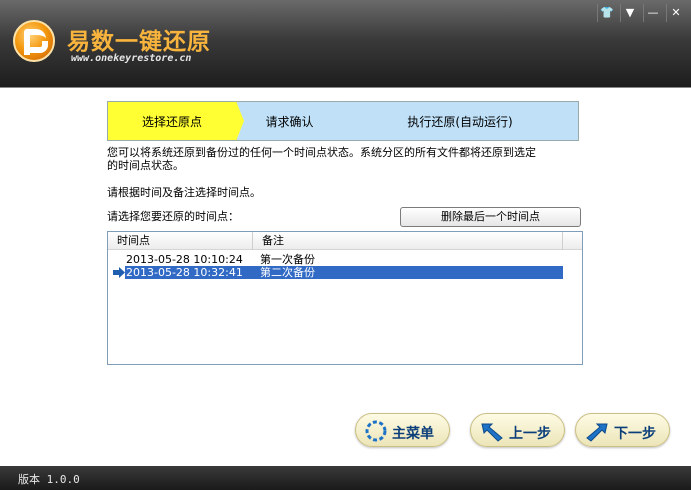 The height and width of the screenshot is (490, 691). Describe the element at coordinates (119, 272) in the screenshot. I see `row-arrow-icon` at that location.